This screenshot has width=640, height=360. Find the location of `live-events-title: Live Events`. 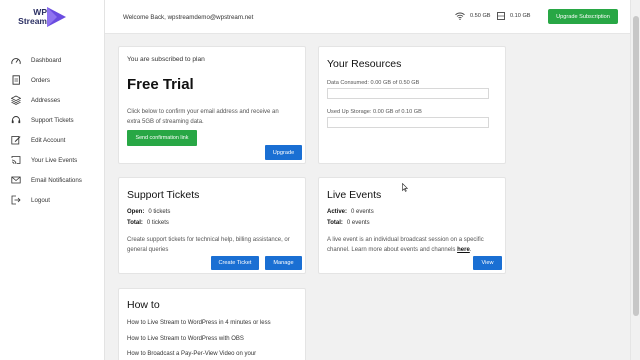

live-events-title: Live Events is located at coordinates (354, 195).